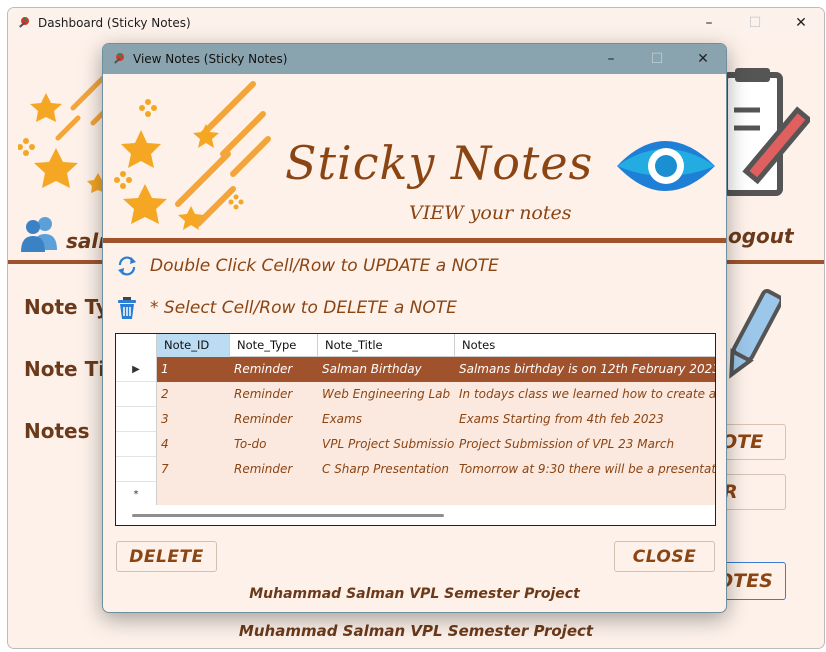 Image resolution: width=826 pixels, height=652 pixels. Describe the element at coordinates (288, 515) in the screenshot. I see `scrollbar-thumb` at that location.